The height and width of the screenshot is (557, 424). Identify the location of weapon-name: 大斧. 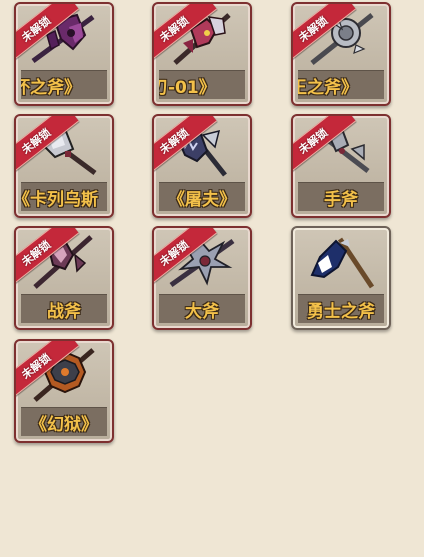
(202, 311).